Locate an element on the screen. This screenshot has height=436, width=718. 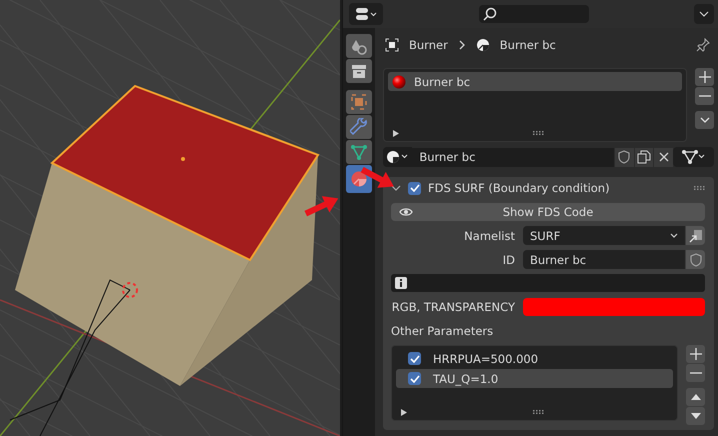
namelist-dropdown: SURF is located at coordinates (604, 235).